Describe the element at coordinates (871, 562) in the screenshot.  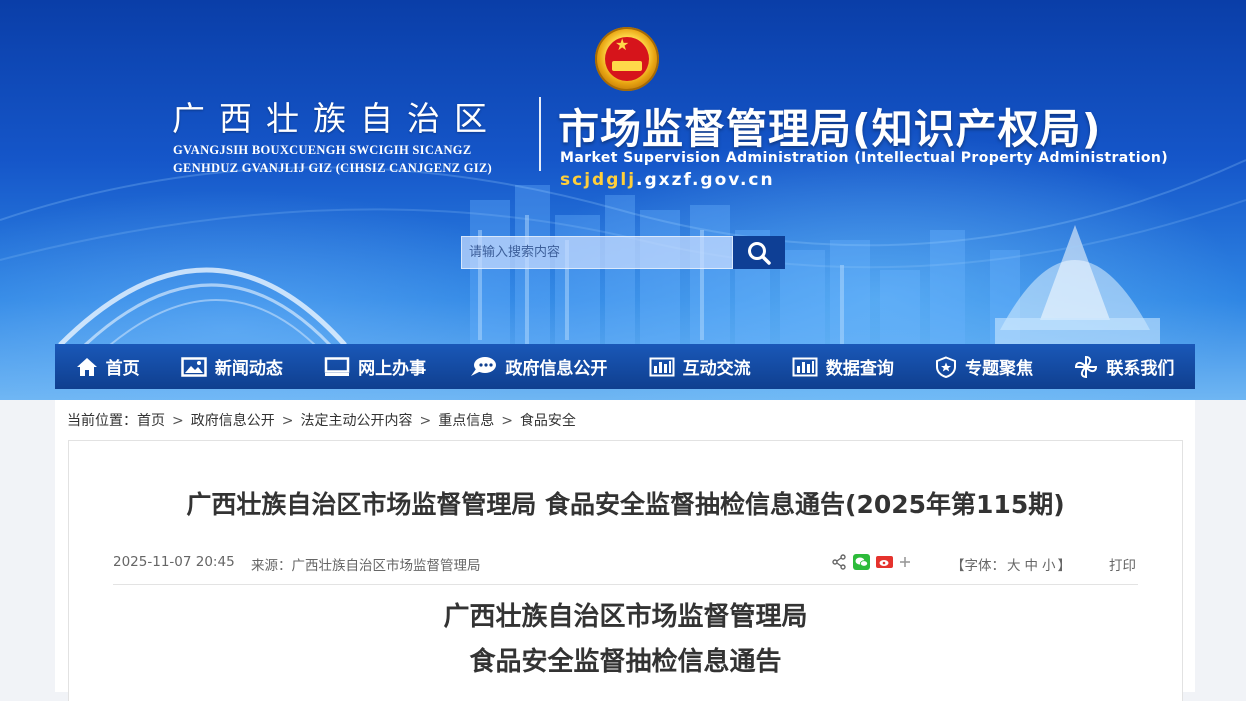
I see `share-bar` at that location.